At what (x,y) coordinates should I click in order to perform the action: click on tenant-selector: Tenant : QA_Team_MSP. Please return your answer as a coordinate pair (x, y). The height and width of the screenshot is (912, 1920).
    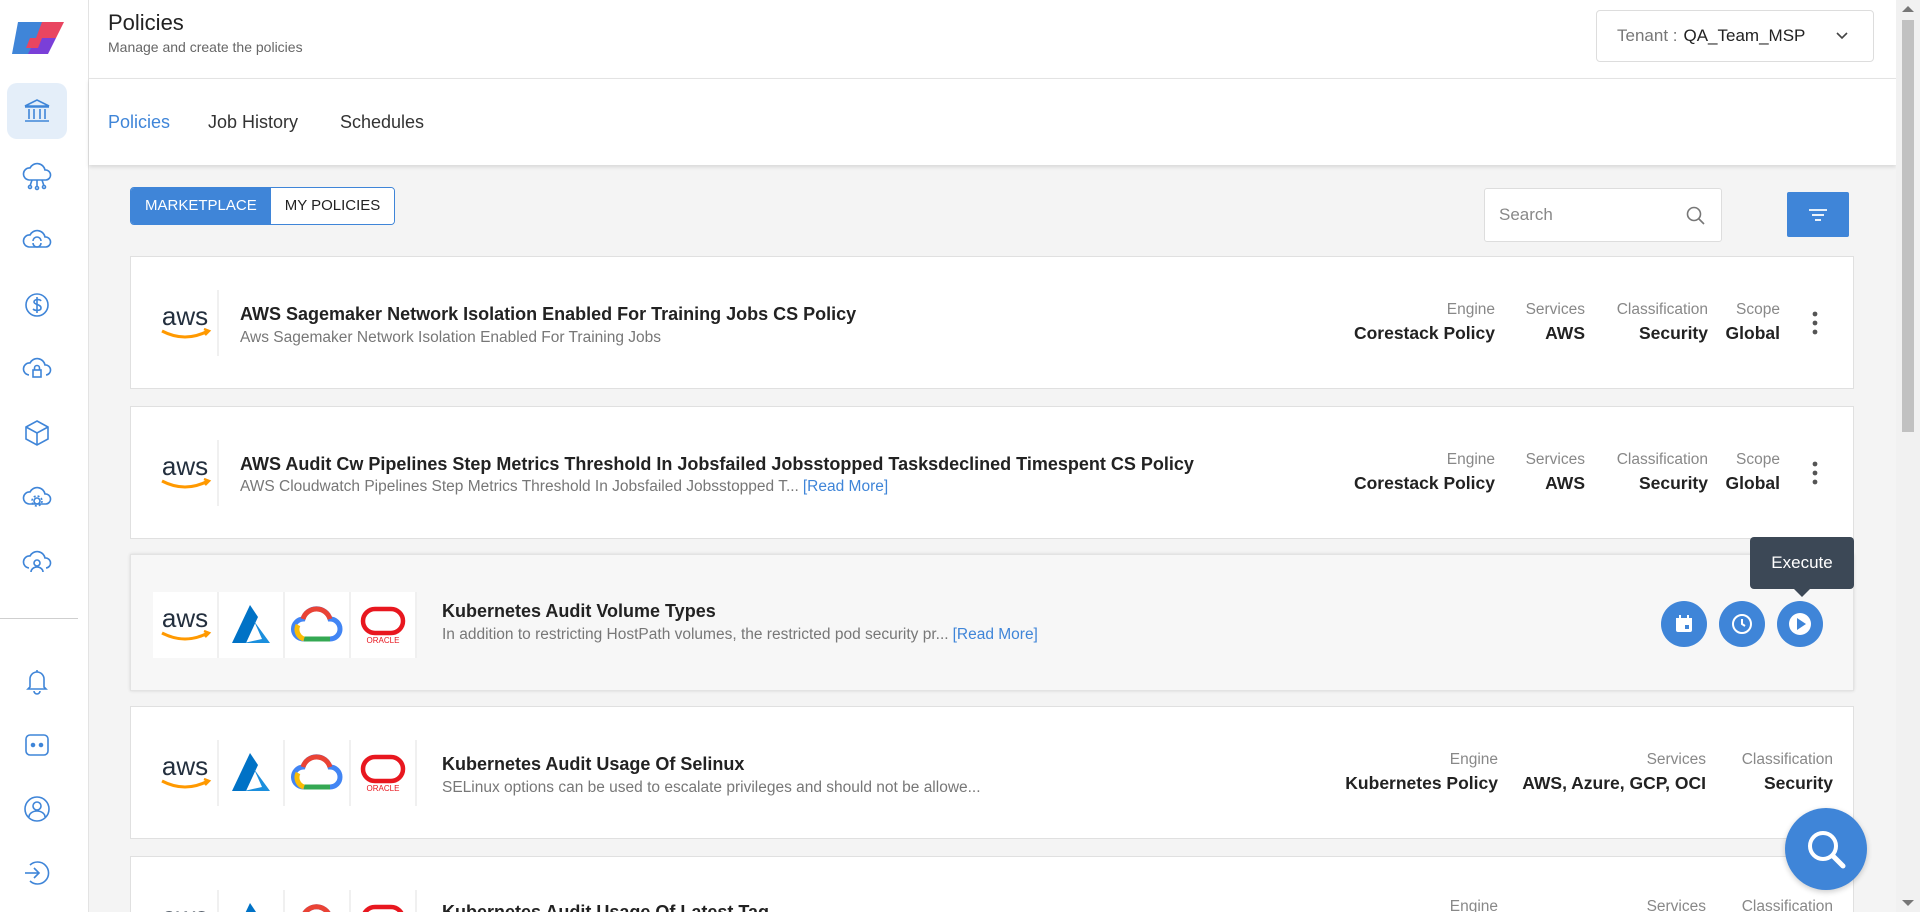
    Looking at the image, I should click on (1735, 36).